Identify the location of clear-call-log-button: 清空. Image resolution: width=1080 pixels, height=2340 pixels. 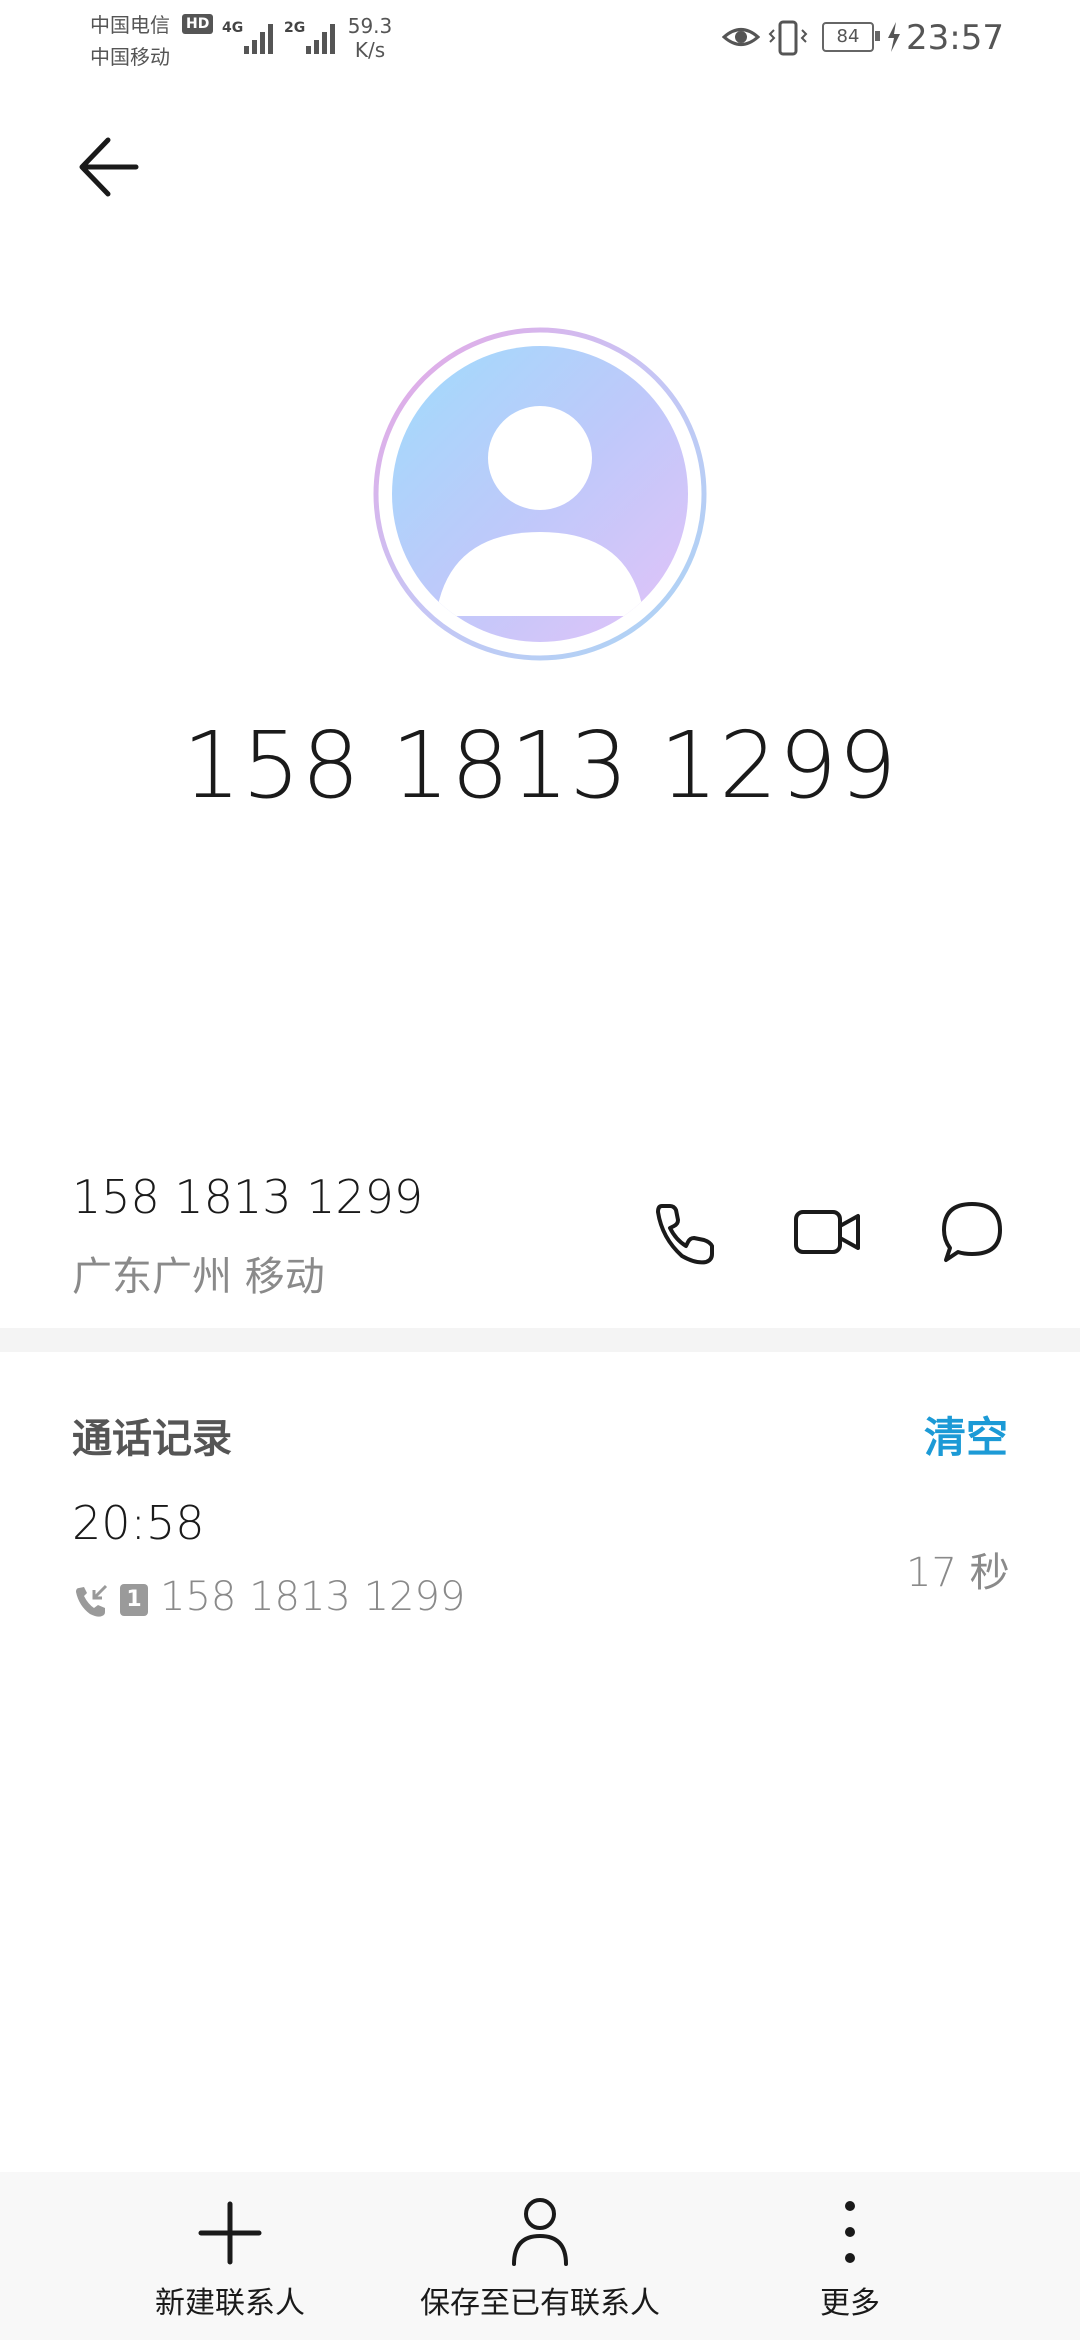
(966, 1434).